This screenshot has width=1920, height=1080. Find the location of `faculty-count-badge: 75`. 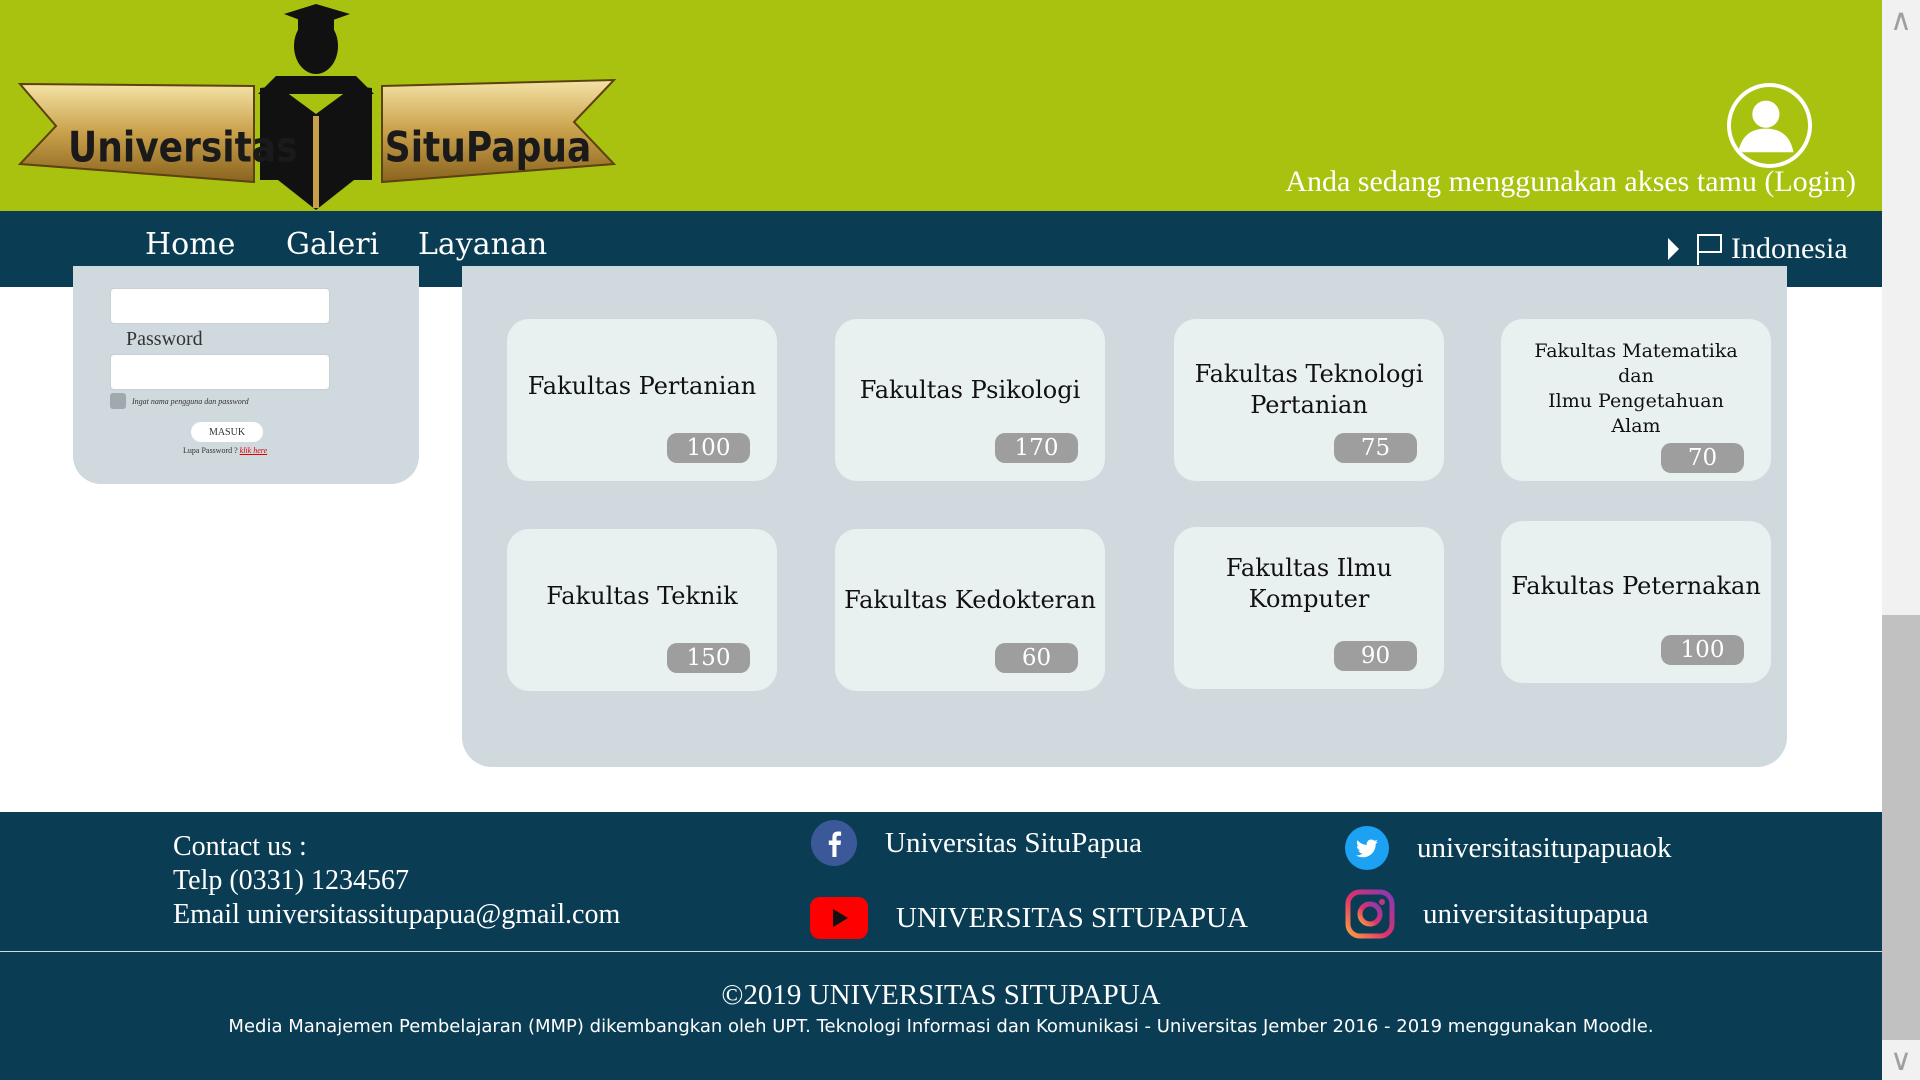

faculty-count-badge: 75 is located at coordinates (1375, 448).